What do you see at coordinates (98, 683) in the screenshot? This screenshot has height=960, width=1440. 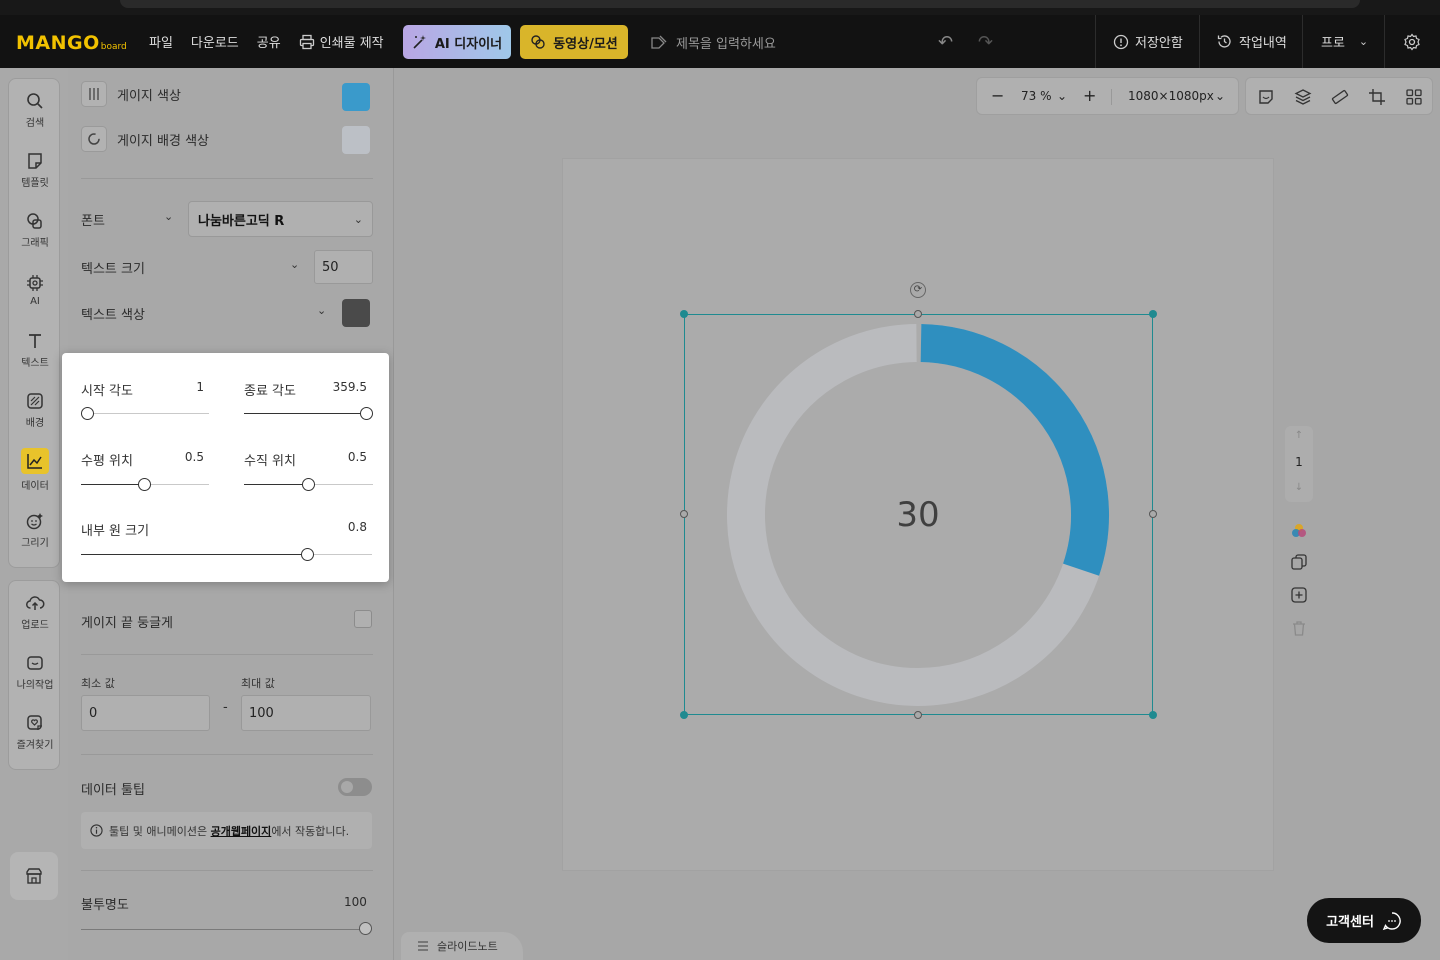 I see `min-value-label: 최소 값` at bounding box center [98, 683].